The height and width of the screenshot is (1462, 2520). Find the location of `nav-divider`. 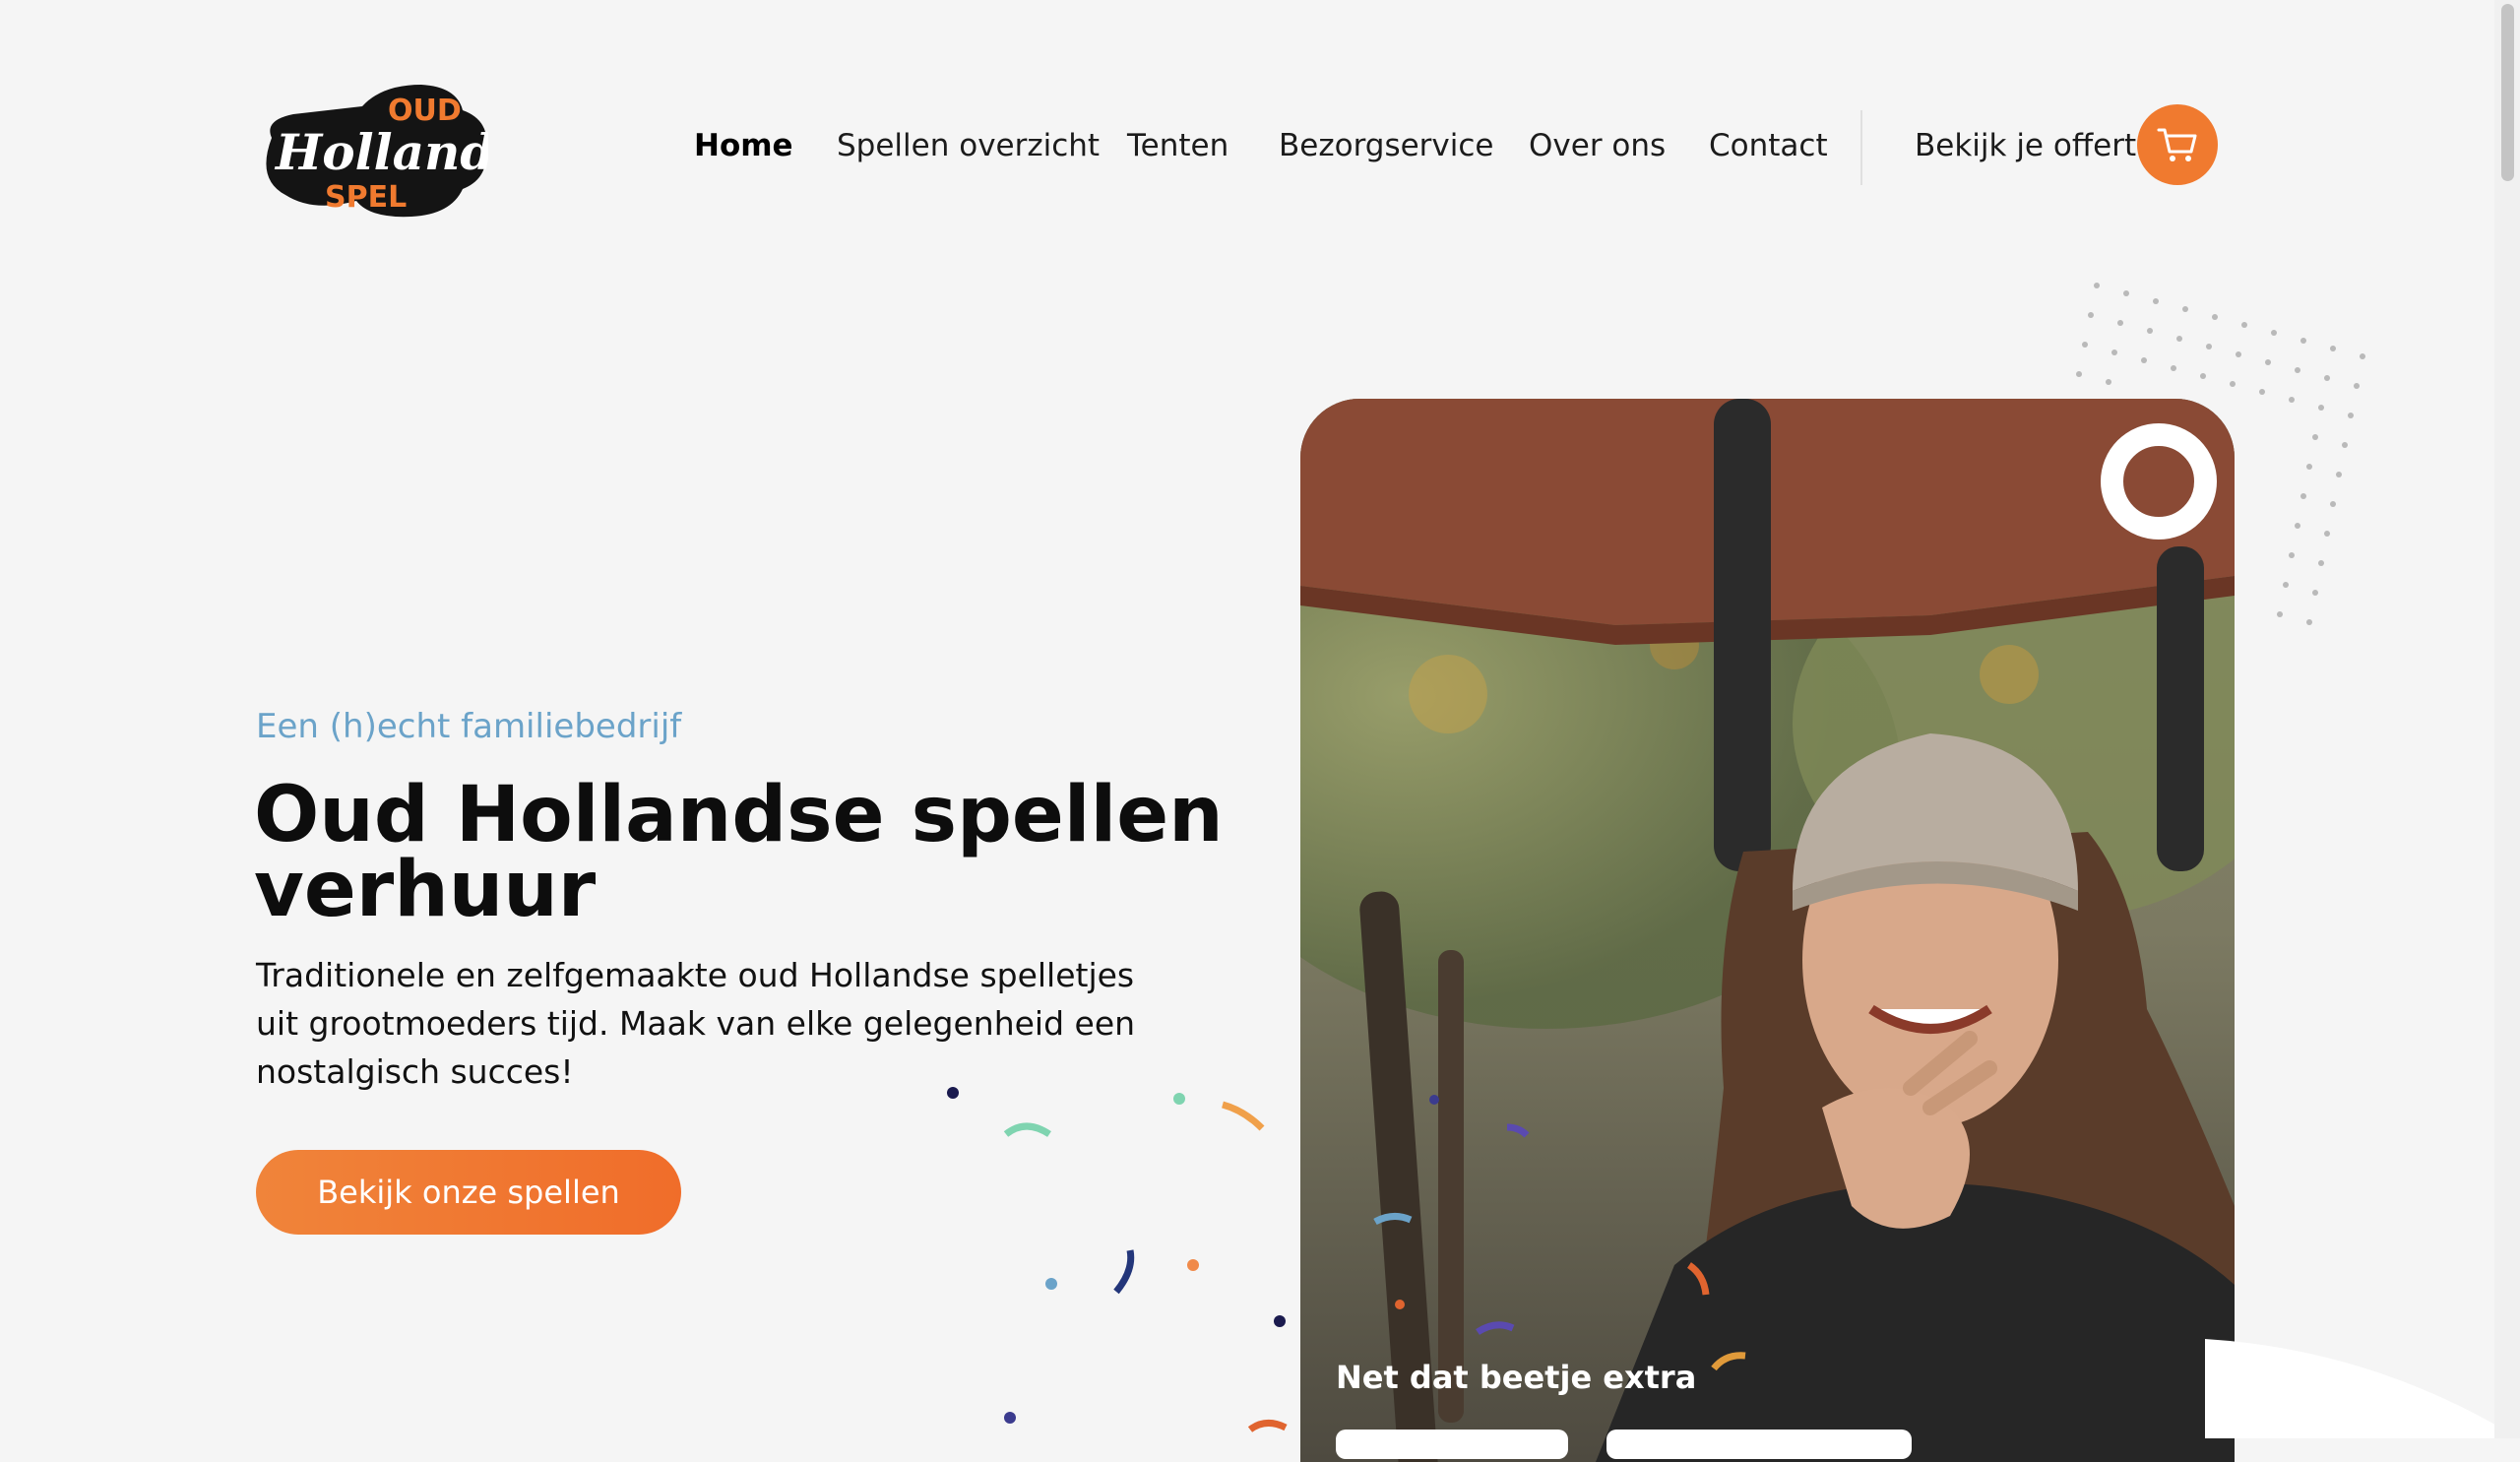

nav-divider is located at coordinates (1861, 147).